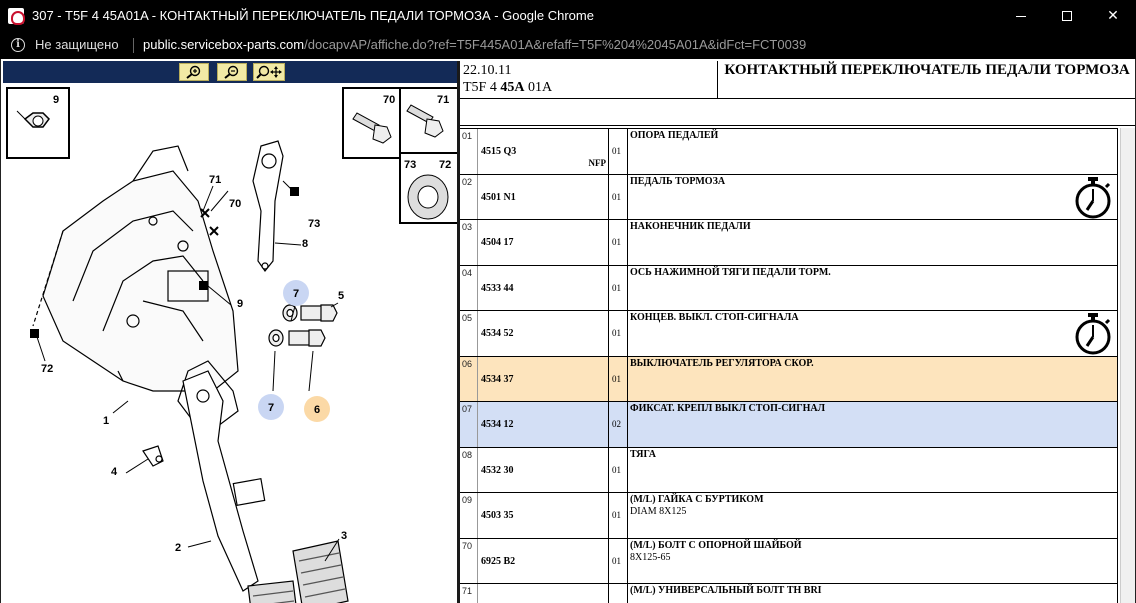 This screenshot has height=603, width=1136. What do you see at coordinates (224, 44) in the screenshot?
I see `url-host: public.servicebox-parts.com` at bounding box center [224, 44].